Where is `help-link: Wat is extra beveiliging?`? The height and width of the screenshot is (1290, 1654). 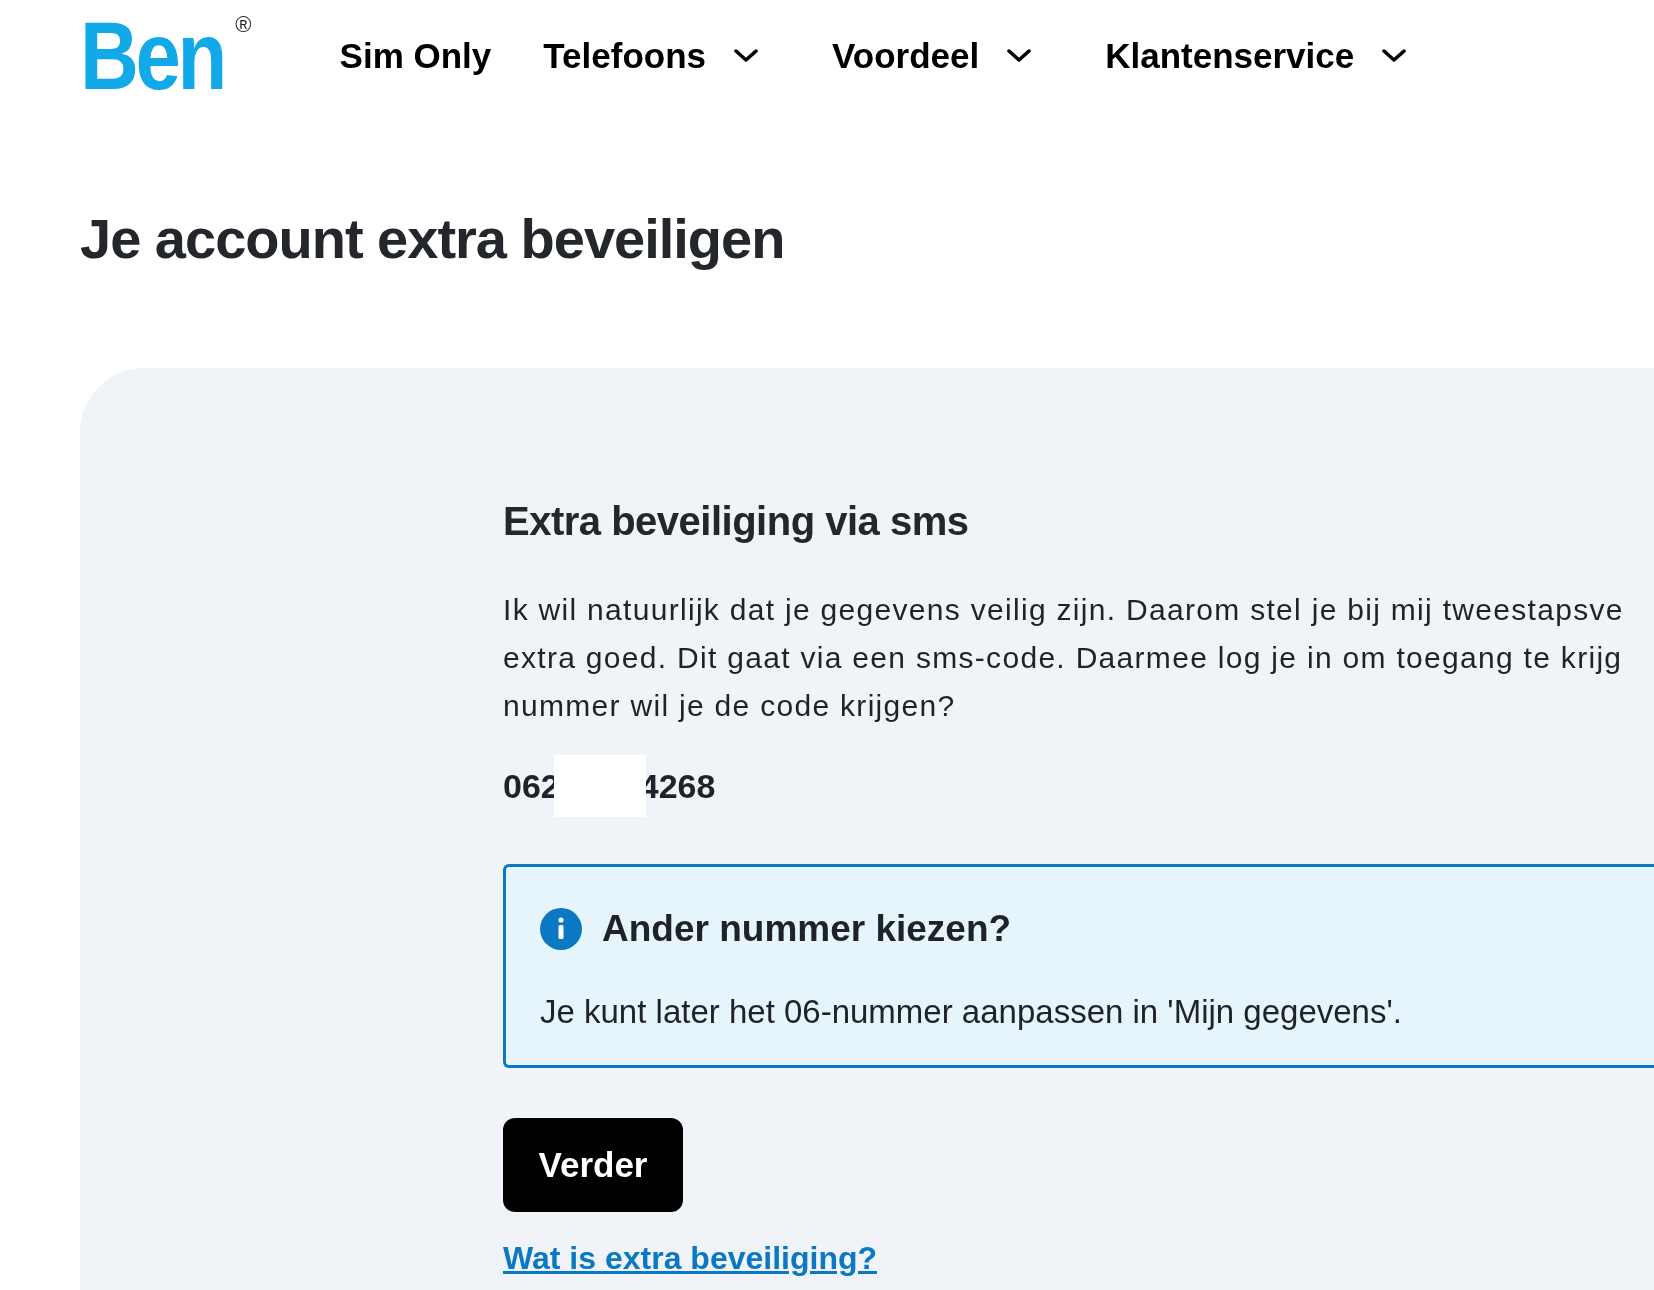 help-link: Wat is extra beveiliging? is located at coordinates (690, 1258).